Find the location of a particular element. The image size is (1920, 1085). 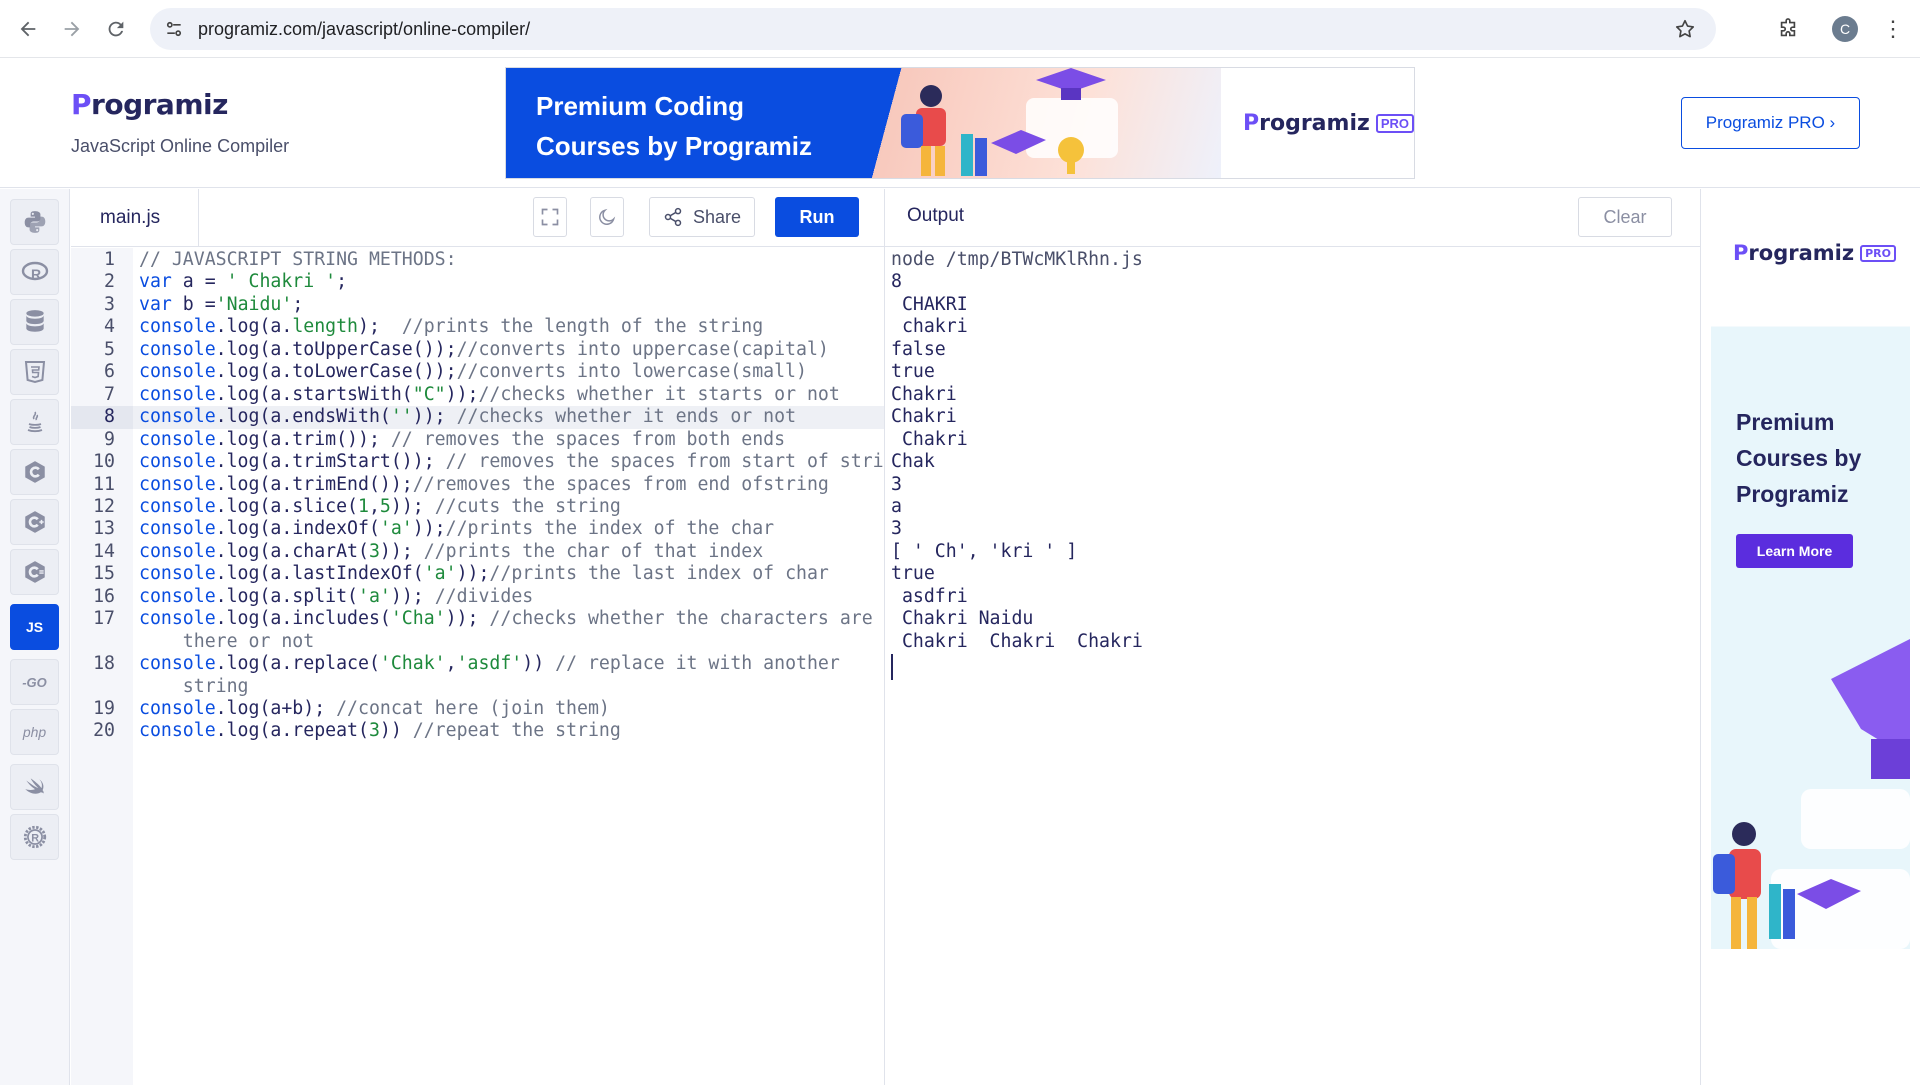

lang-python-button is located at coordinates (34, 222).